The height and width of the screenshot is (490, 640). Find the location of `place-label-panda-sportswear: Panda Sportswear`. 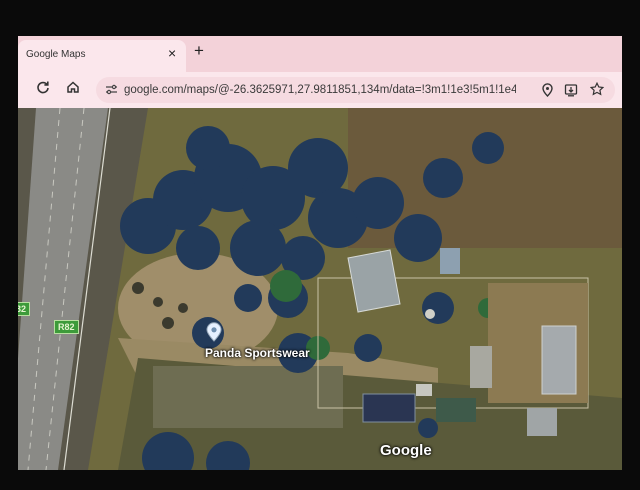

place-label-panda-sportswear: Panda Sportswear is located at coordinates (257, 353).